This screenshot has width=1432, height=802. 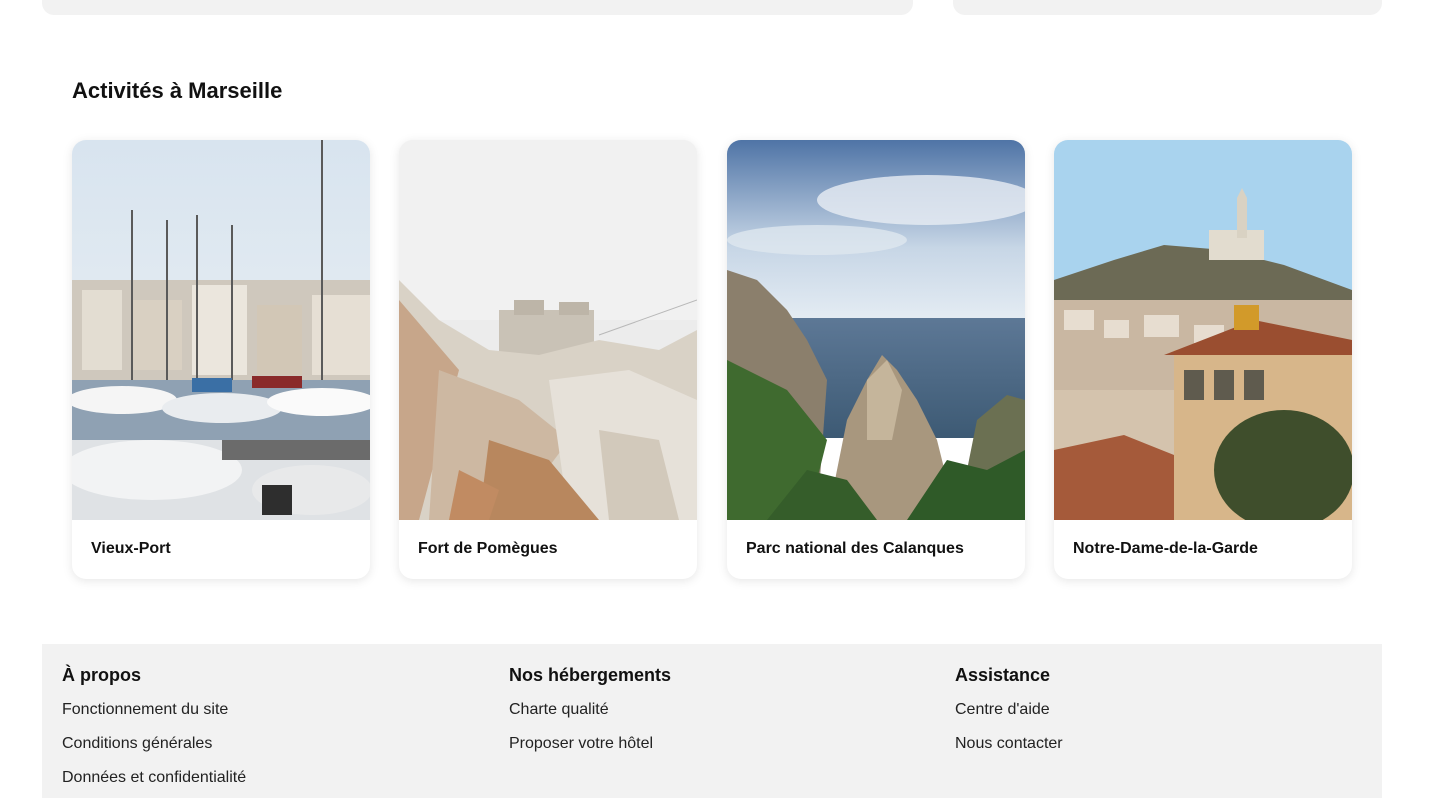 What do you see at coordinates (101, 675) in the screenshot?
I see `footer-heading: À propos` at bounding box center [101, 675].